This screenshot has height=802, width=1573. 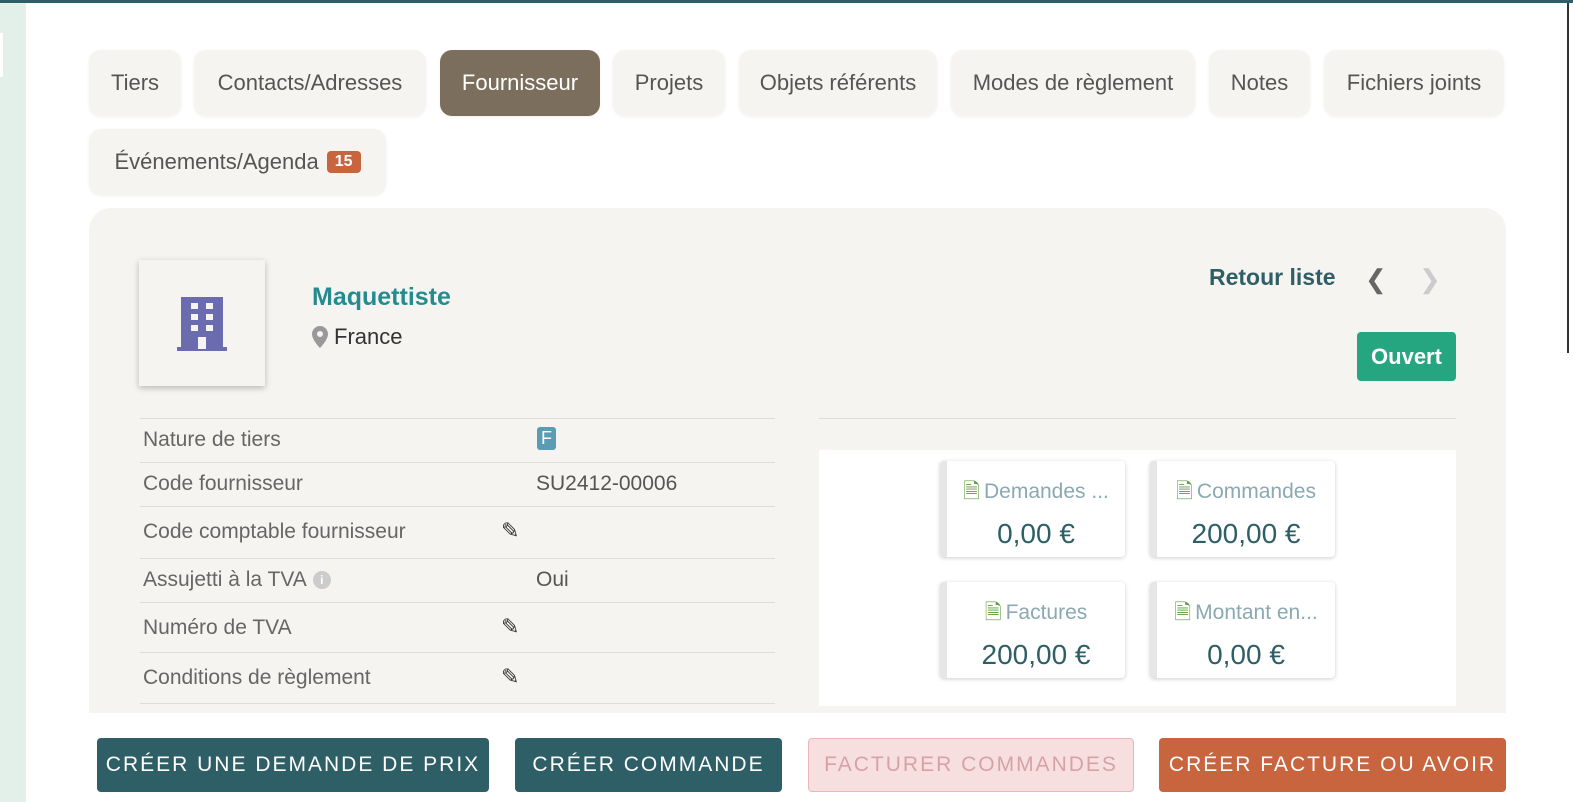 I want to click on stat-commandes: 🗎 Commandes 200,00 €, so click(x=1242, y=509).